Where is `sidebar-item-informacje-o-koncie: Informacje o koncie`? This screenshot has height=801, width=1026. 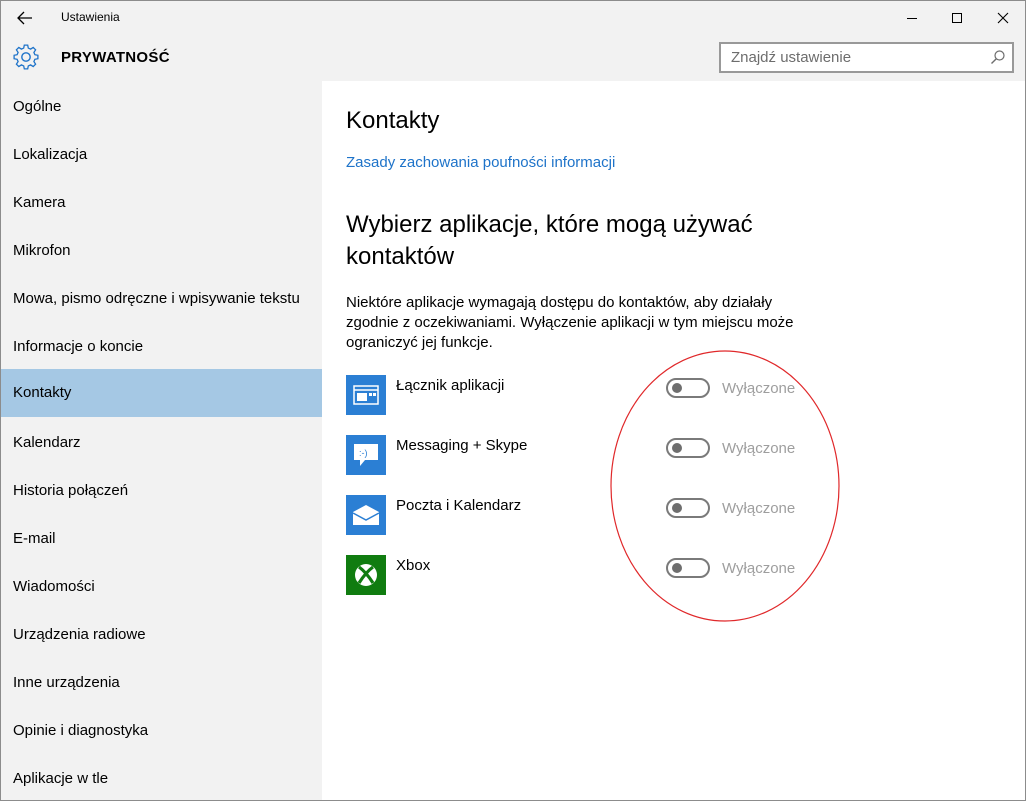
sidebar-item-informacje-o-koncie: Informacje o koncie is located at coordinates (161, 347).